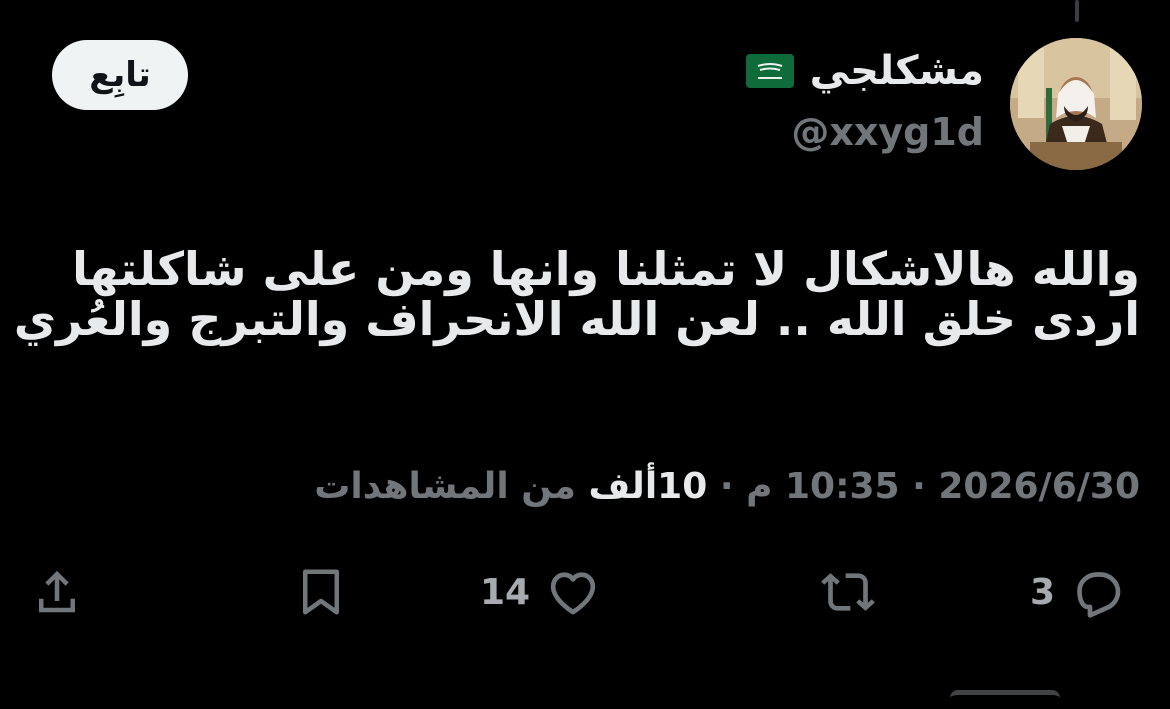  What do you see at coordinates (1099, 595) in the screenshot?
I see `reply-icon` at bounding box center [1099, 595].